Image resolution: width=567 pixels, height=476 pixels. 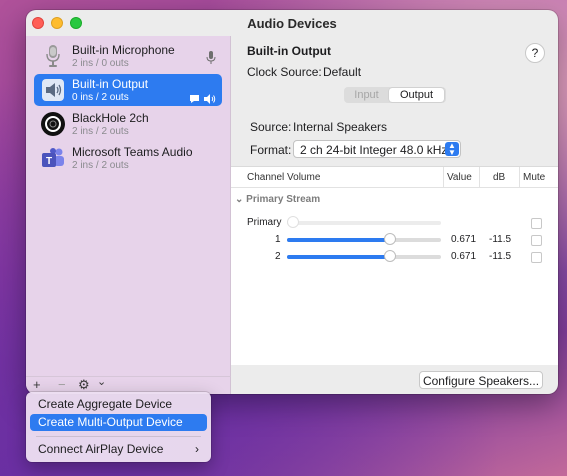 What do you see at coordinates (53, 56) in the screenshot?
I see `microphone-icon` at bounding box center [53, 56].